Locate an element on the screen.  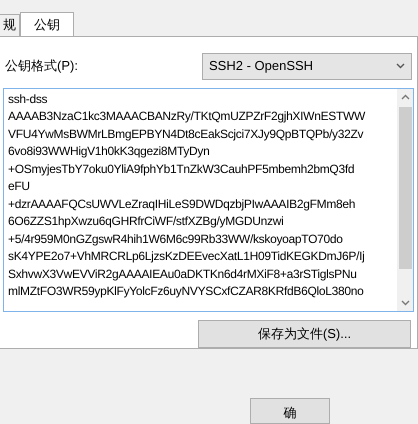
key-text-line: +dzrAAAAFQCsUWVLeZraqIHiLeS9DWDqzbjPIwAAAIB2gFMm8eh is located at coordinates (182, 204).